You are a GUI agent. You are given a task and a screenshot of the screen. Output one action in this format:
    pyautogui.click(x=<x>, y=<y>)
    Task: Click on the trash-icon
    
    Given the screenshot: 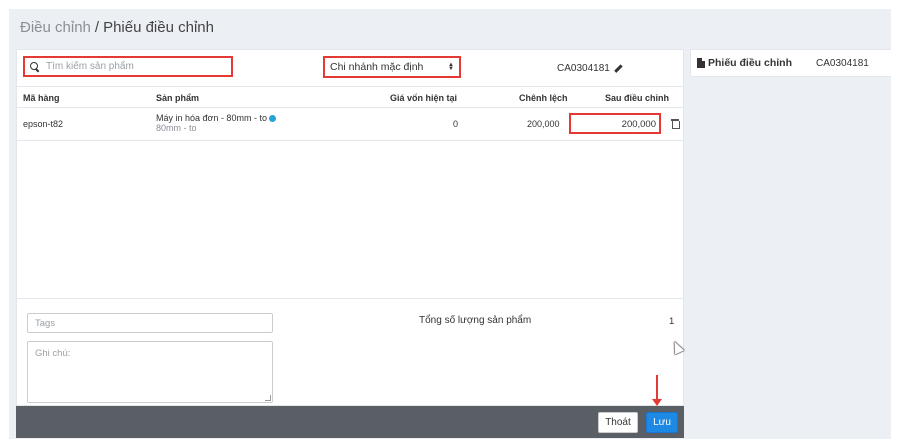 What is the action you would take?
    pyautogui.click(x=675, y=124)
    